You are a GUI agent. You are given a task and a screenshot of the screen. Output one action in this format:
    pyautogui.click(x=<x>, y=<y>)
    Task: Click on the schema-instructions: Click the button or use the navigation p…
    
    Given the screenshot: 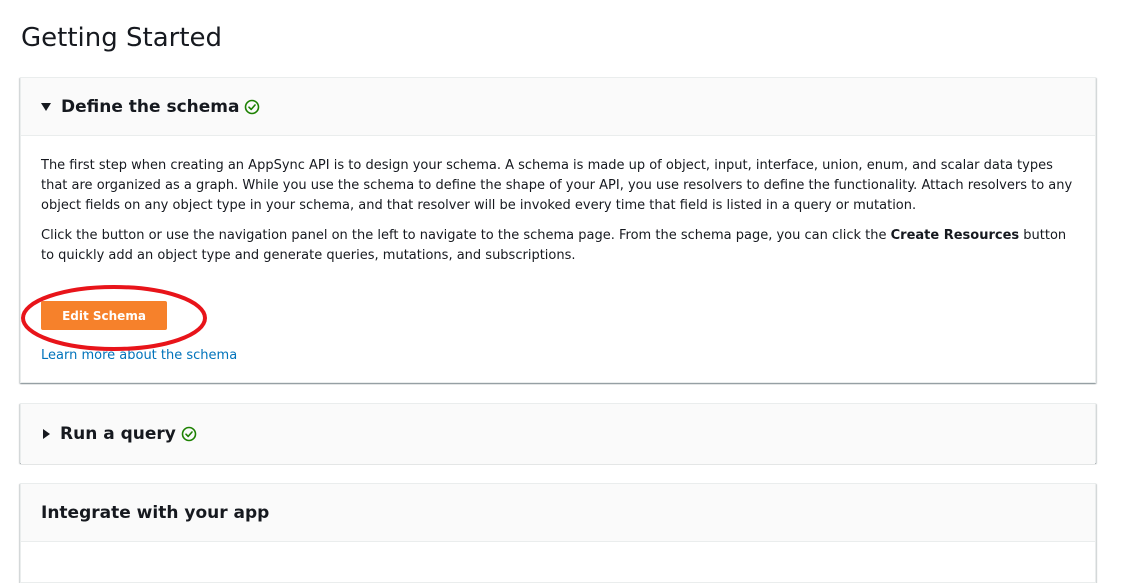 What is the action you would take?
    pyautogui.click(x=558, y=246)
    